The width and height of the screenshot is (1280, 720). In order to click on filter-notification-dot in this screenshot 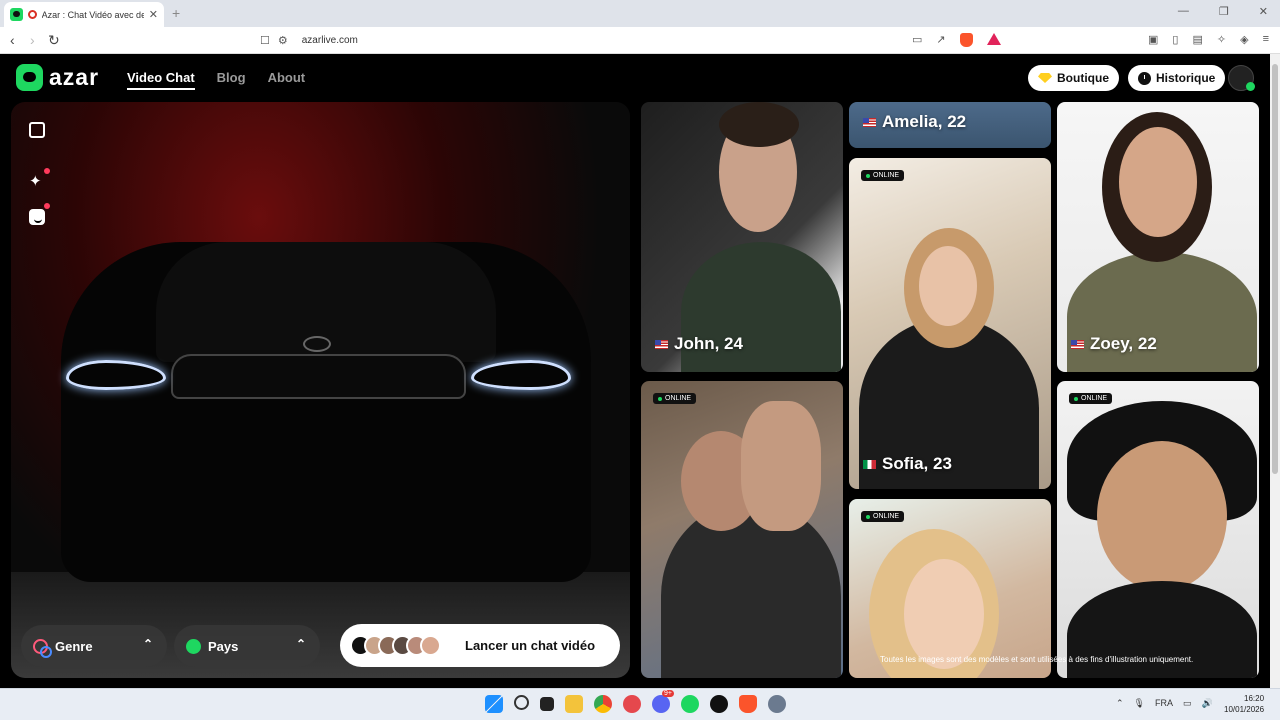, I will do `click(47, 206)`.